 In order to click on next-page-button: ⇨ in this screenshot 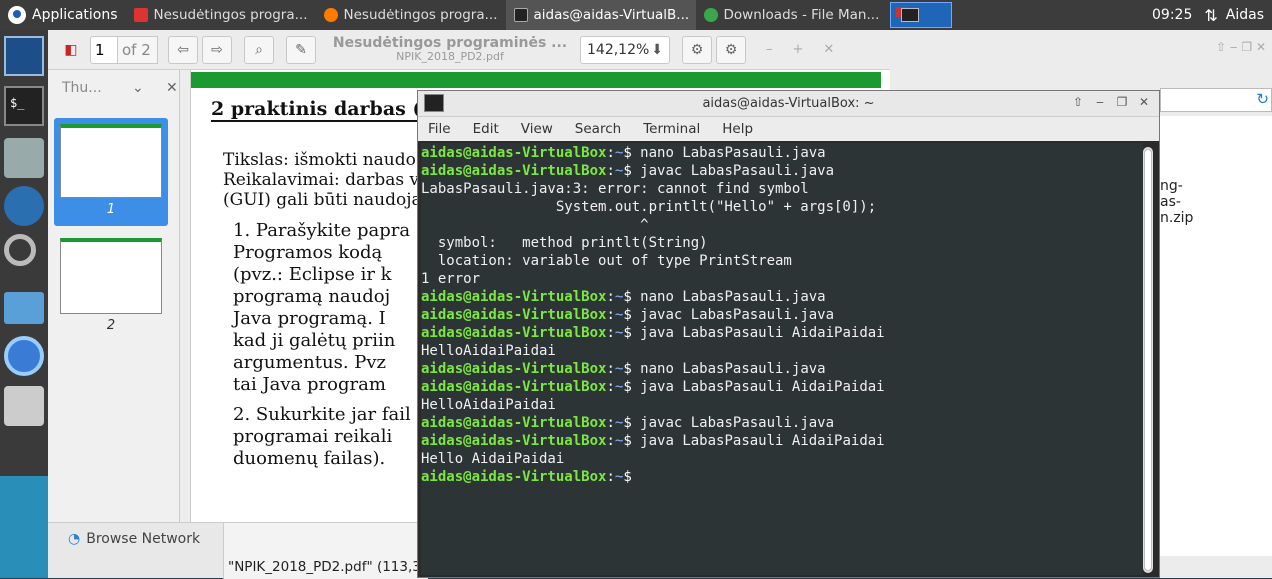, I will do `click(217, 49)`.